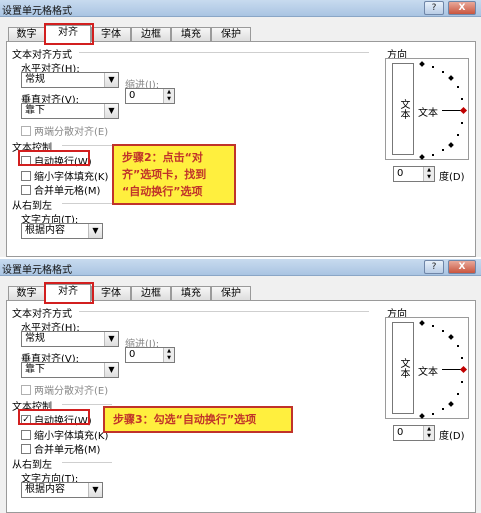 The width and height of the screenshot is (481, 513). I want to click on direction-value: 根据内容, so click(45, 489).